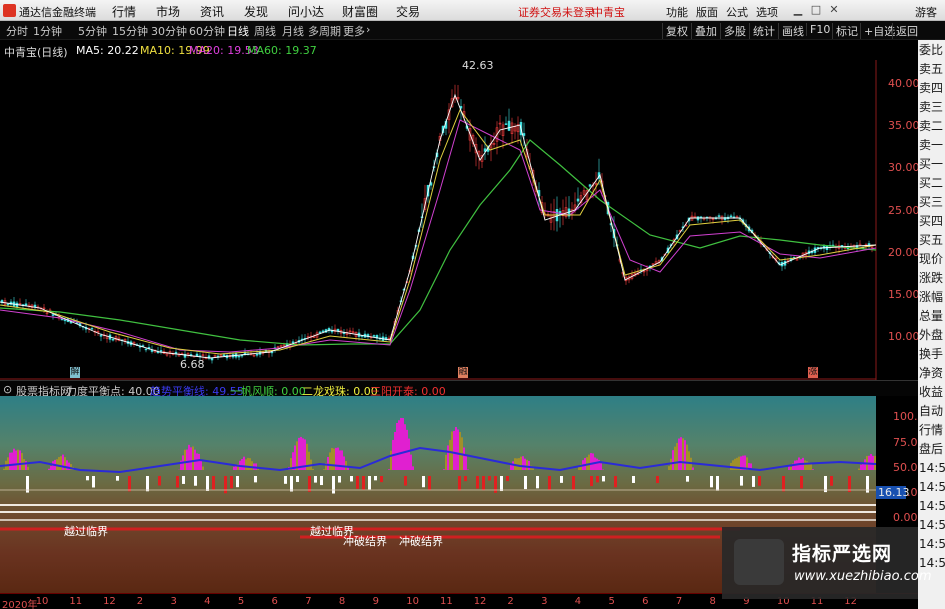  Describe the element at coordinates (905, 31) in the screenshot. I see `btn-back: 返回` at that location.